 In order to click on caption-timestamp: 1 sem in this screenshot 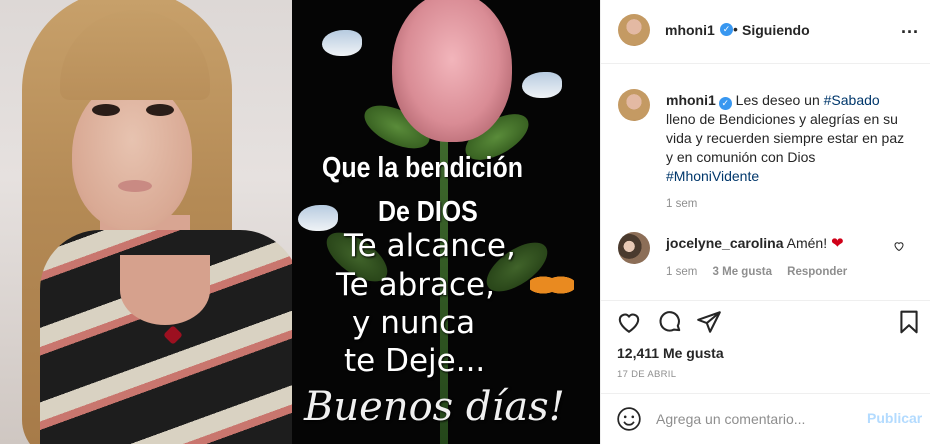, I will do `click(681, 204)`.